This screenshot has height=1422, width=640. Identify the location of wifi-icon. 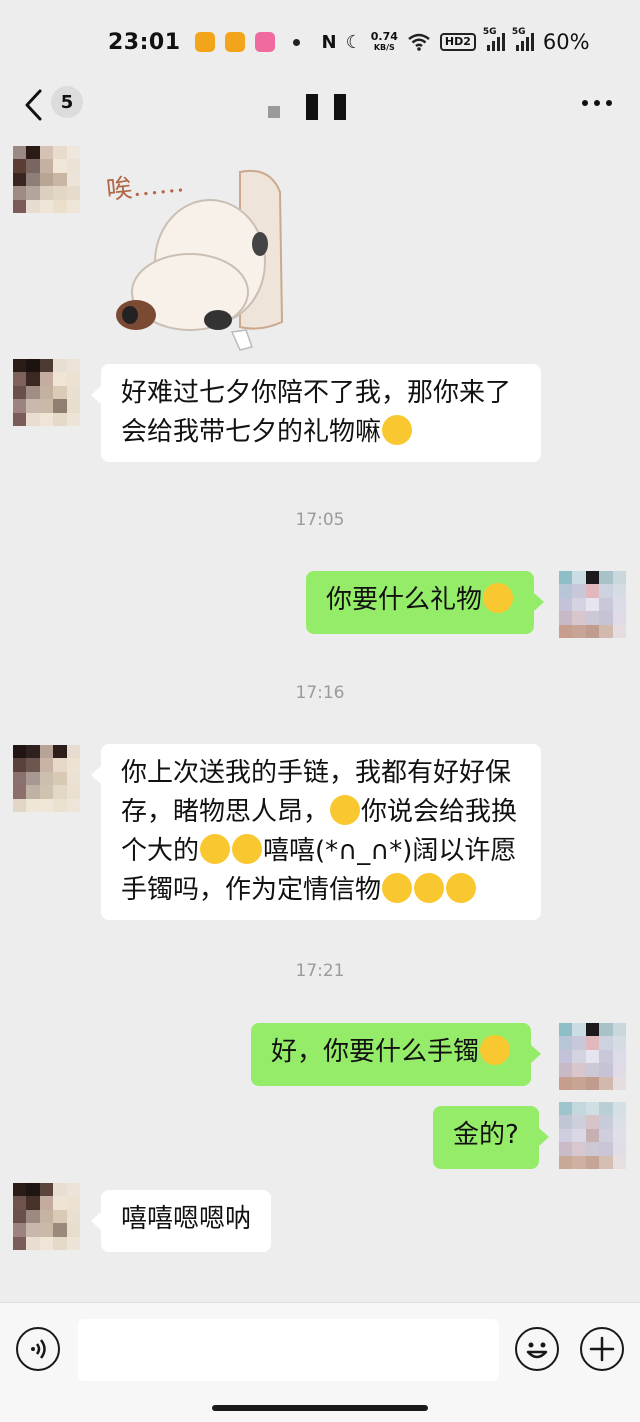
(419, 42).